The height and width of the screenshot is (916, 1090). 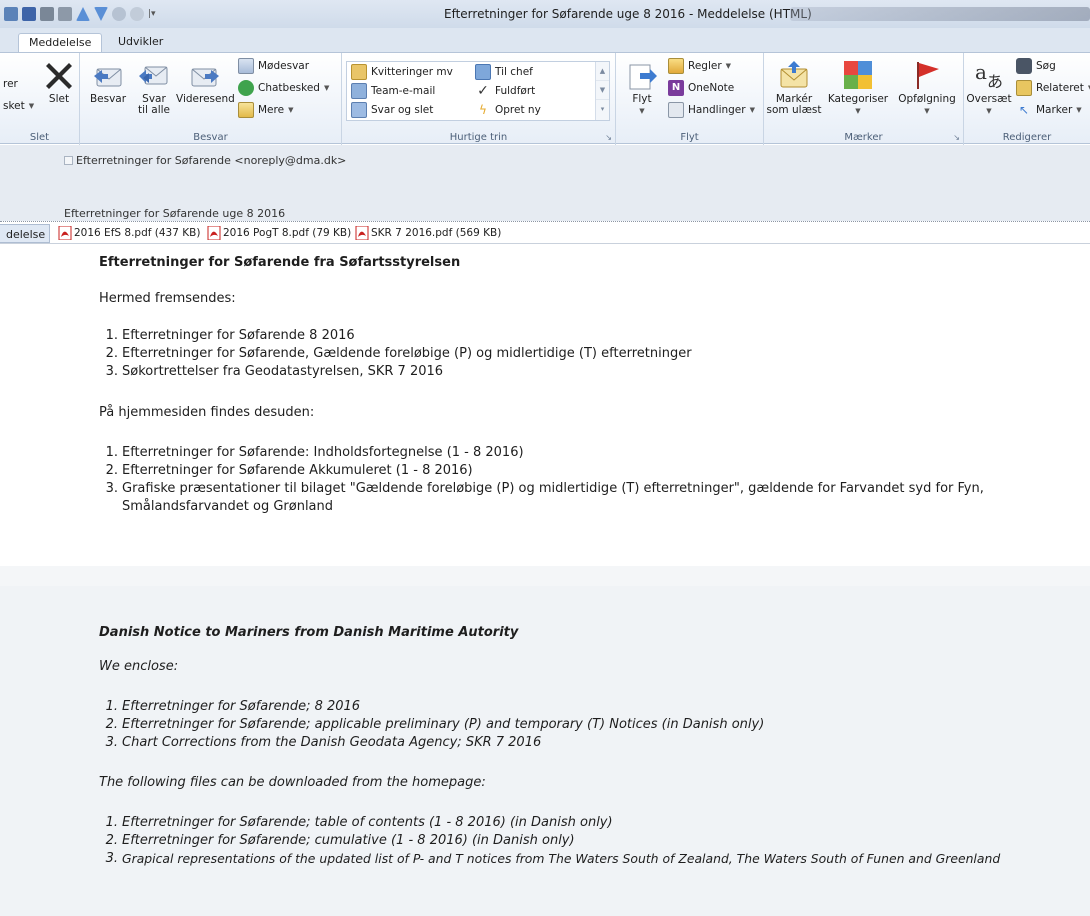 I want to click on presence-icon, so click(x=68, y=160).